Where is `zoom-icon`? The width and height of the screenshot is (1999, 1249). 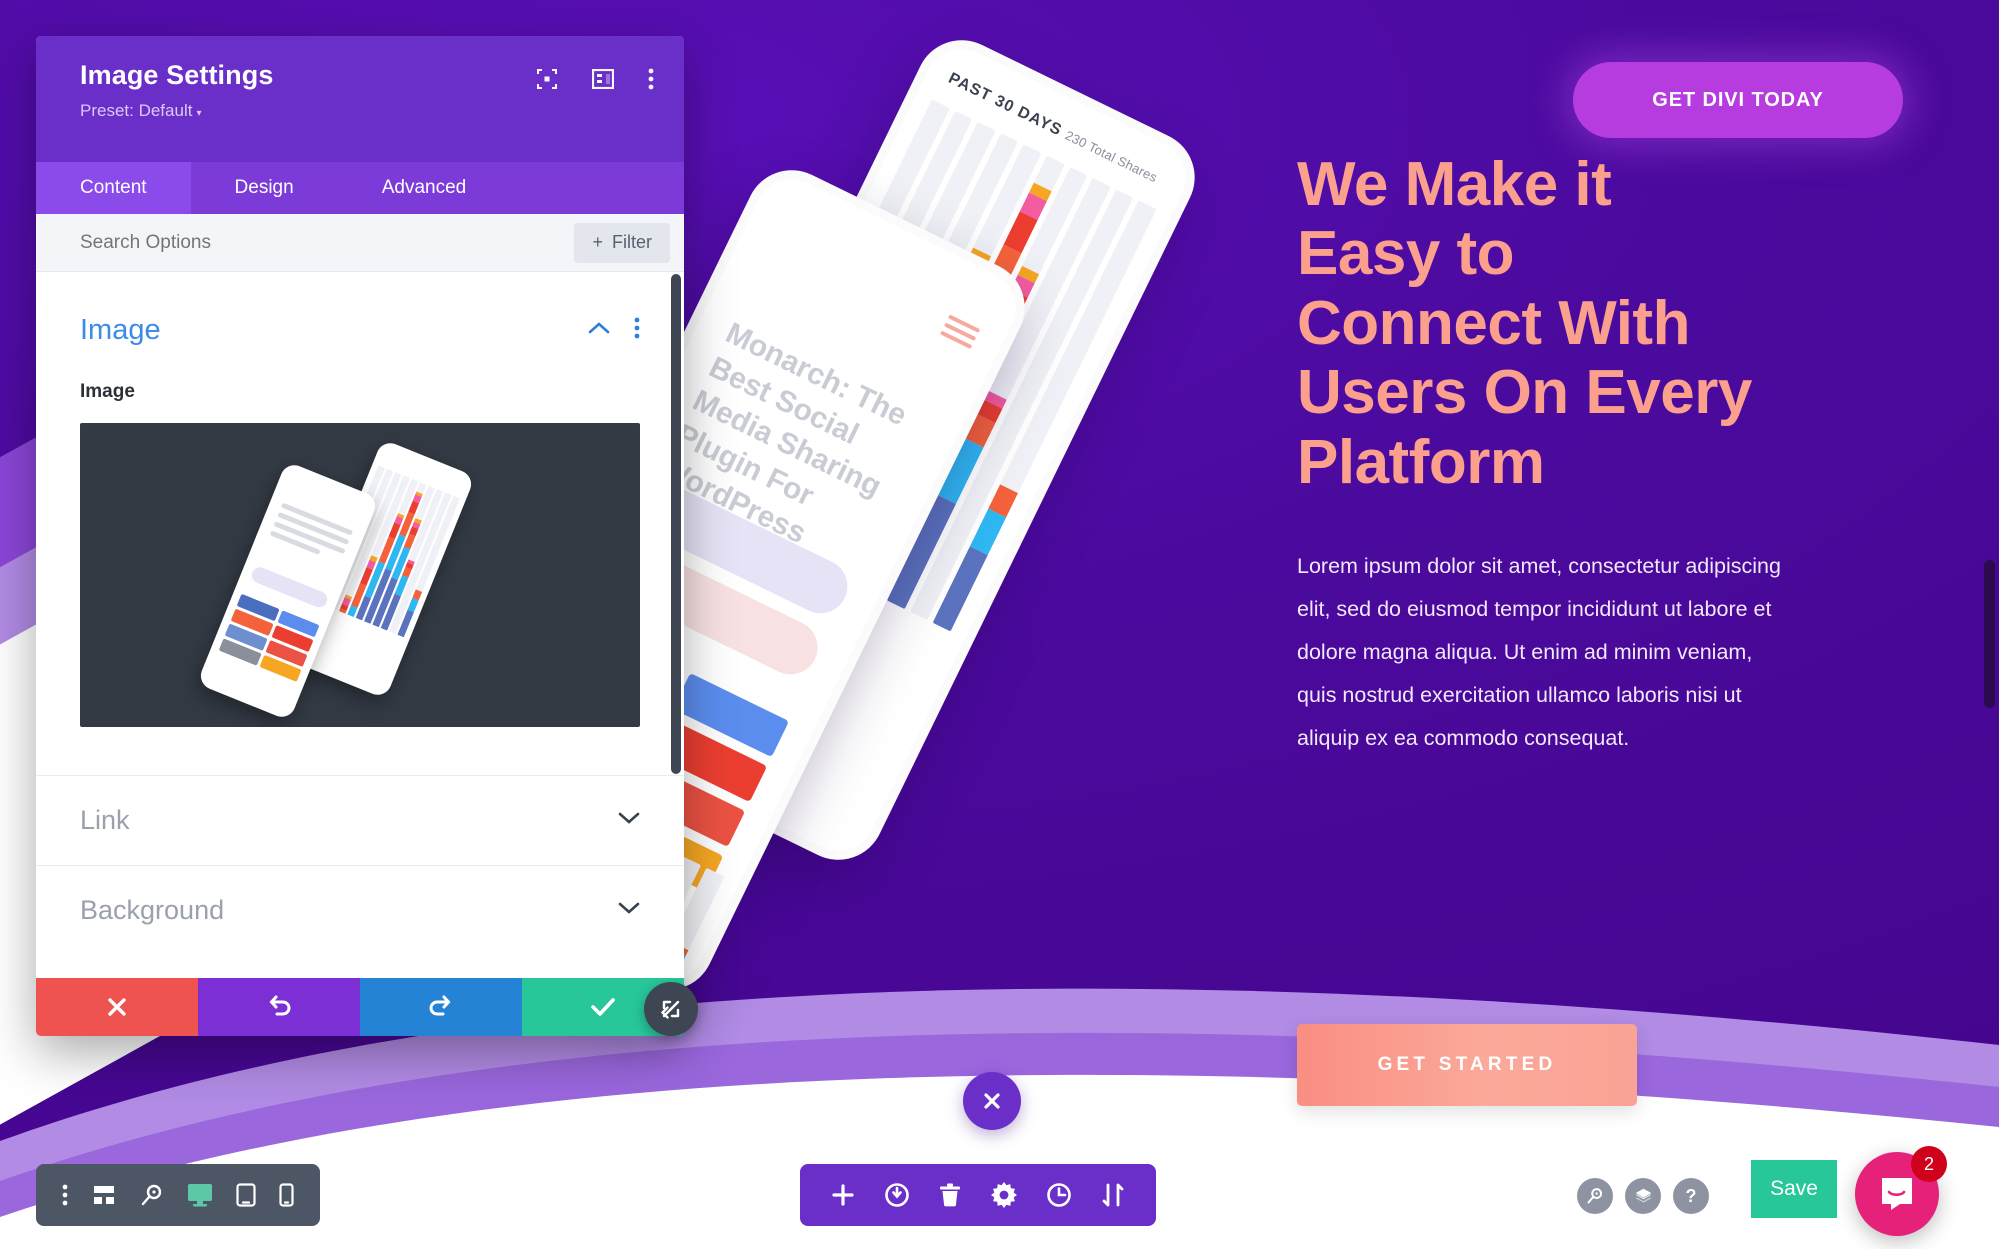
zoom-icon is located at coordinates (152, 1195).